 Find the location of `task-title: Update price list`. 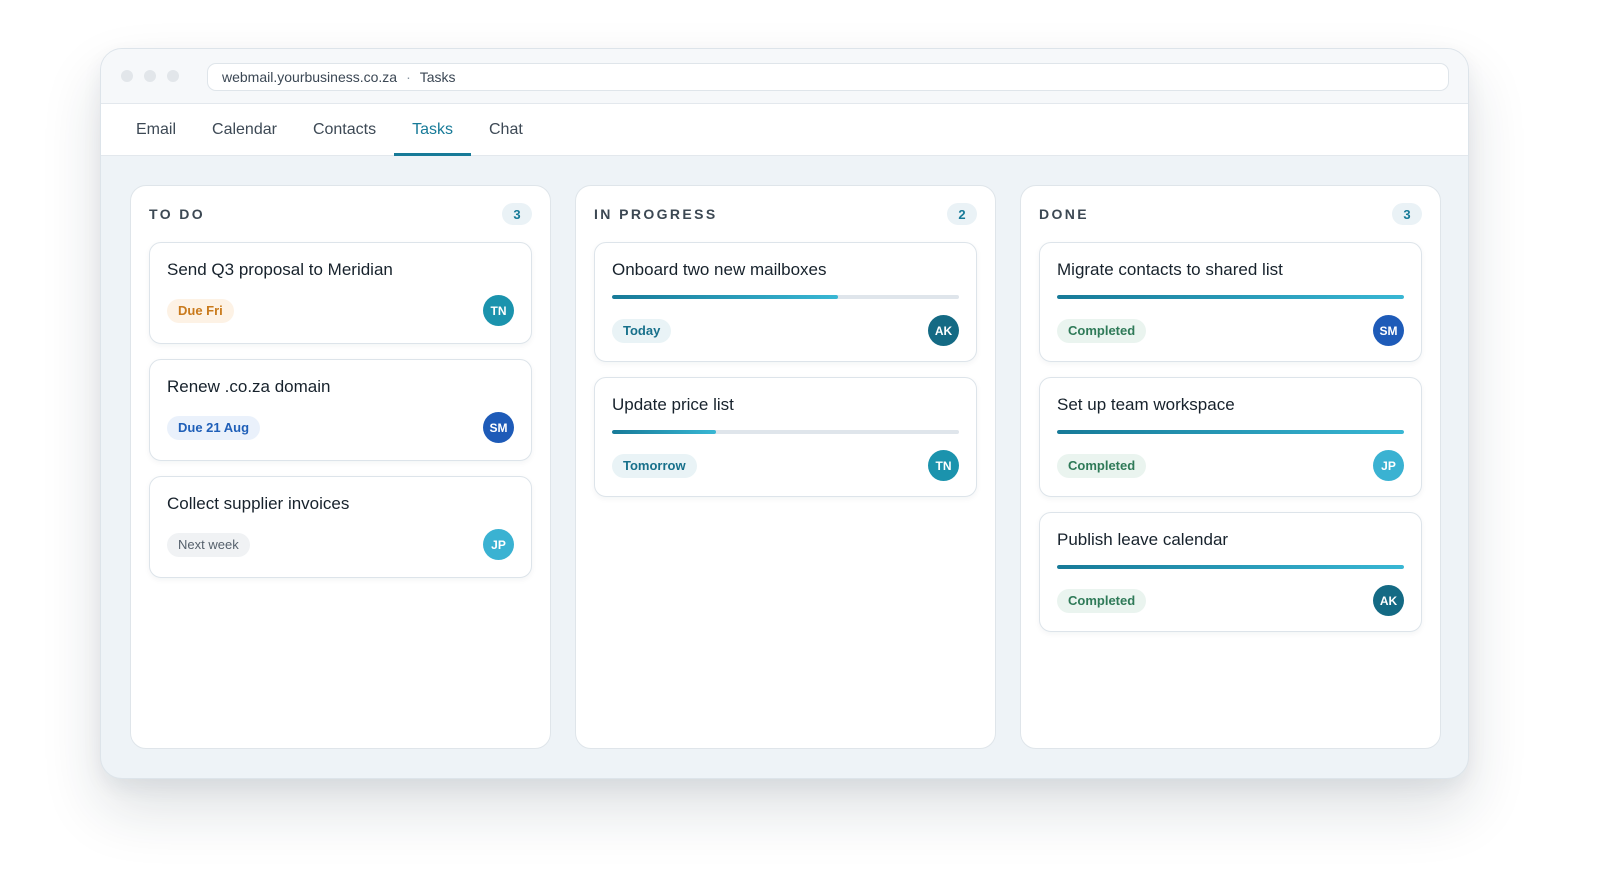

task-title: Update price list is located at coordinates (673, 404).